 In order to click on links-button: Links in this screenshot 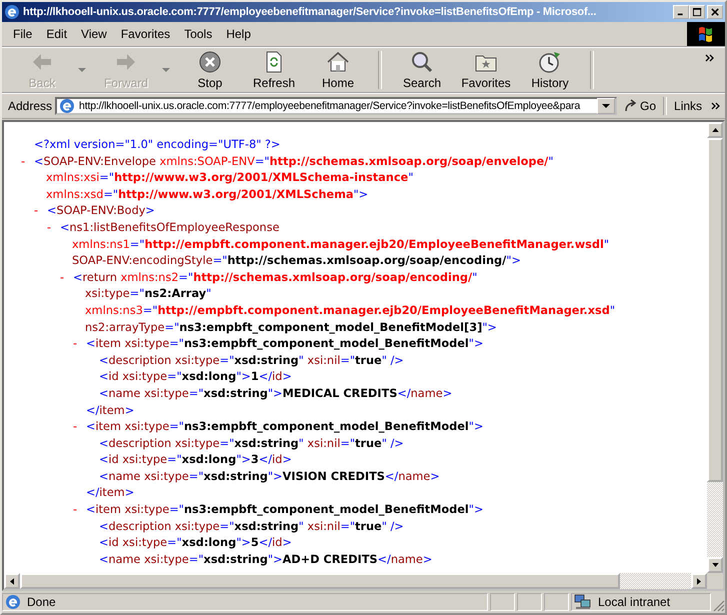, I will do `click(688, 106)`.